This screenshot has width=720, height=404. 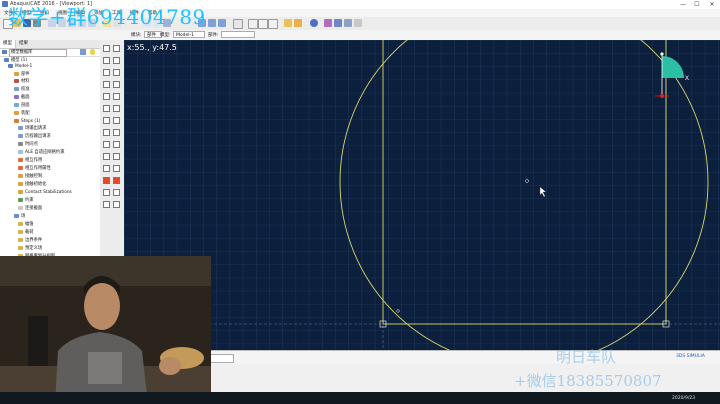 What do you see at coordinates (116, 180) in the screenshot?
I see `redo-tool-icon` at bounding box center [116, 180].